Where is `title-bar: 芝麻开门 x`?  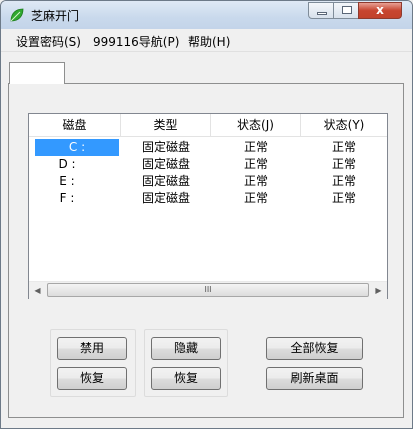
title-bar: 芝麻开门 x is located at coordinates (206, 15).